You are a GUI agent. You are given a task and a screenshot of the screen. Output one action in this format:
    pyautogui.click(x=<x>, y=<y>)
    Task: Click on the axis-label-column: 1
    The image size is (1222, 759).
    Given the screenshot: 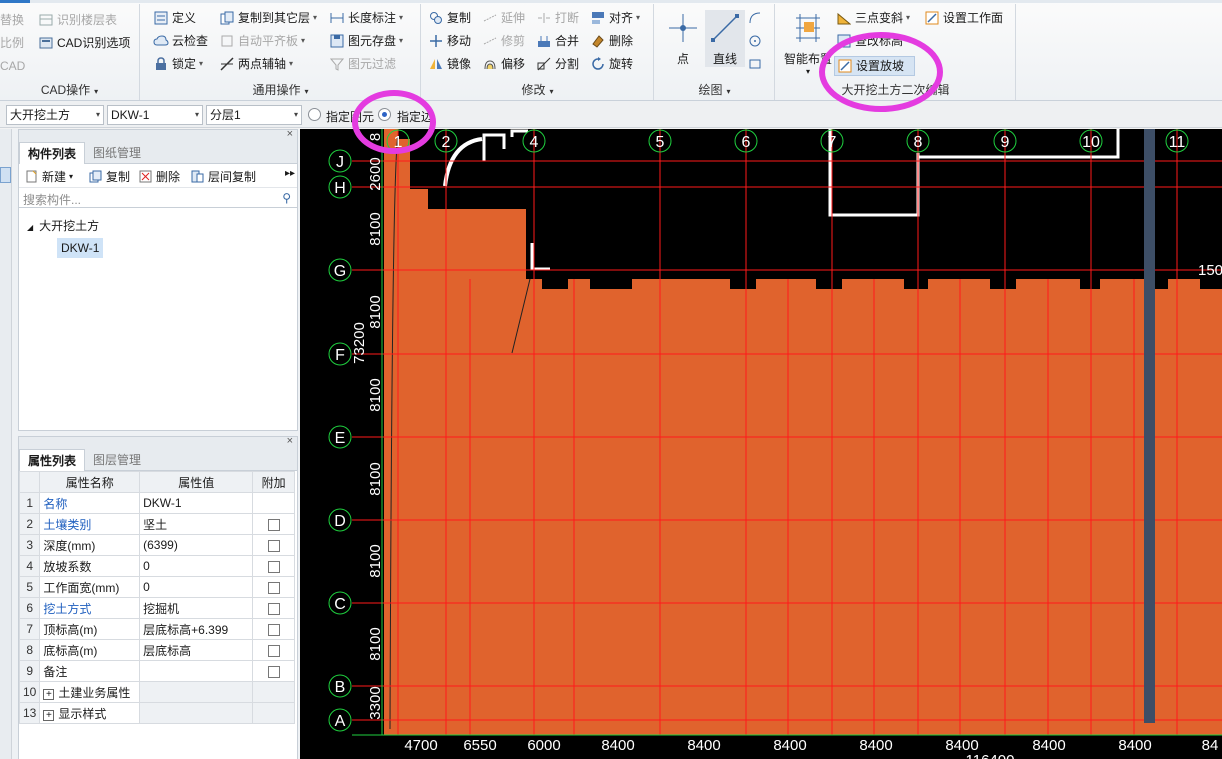 What is the action you would take?
    pyautogui.click(x=398, y=142)
    